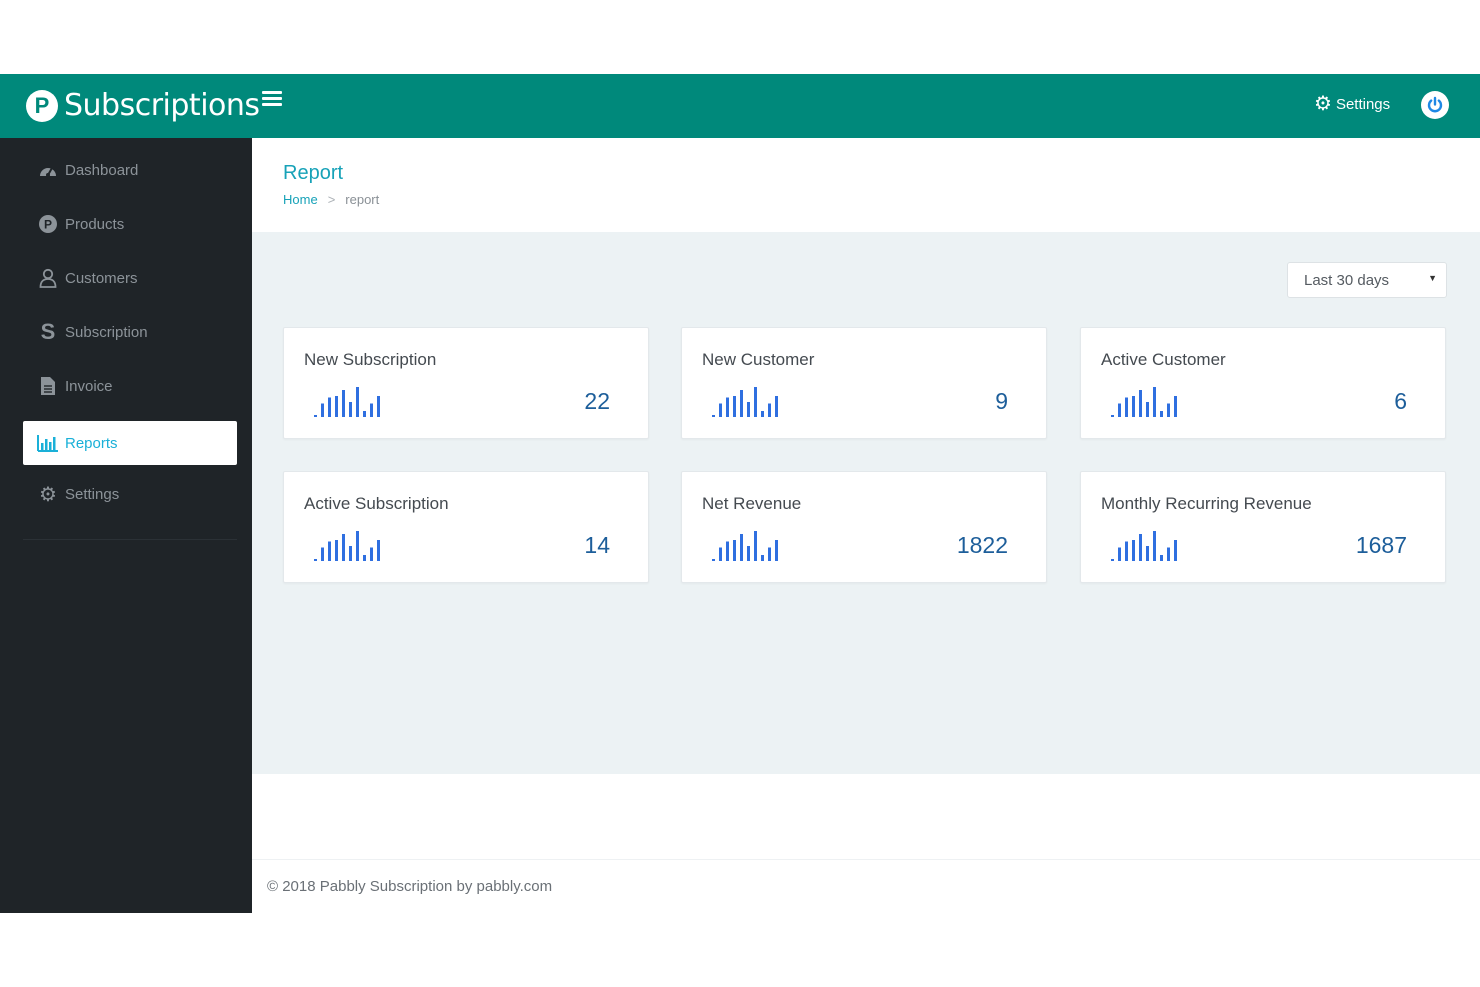  I want to click on stat-card-value: 6, so click(1400, 401).